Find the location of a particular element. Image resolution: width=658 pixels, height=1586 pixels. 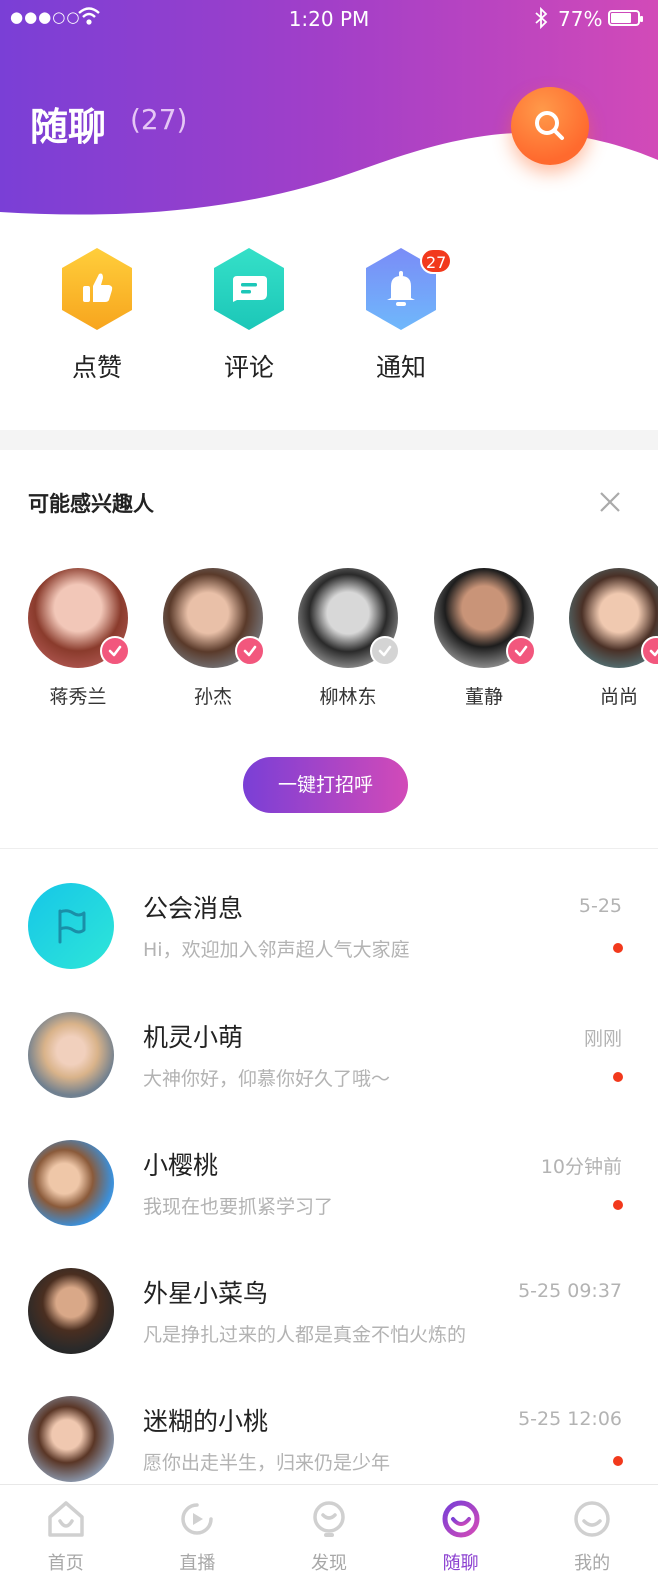

suggest-list: 蒋秀兰 孙杰 柳林东 董静 尚尚 is located at coordinates (329, 643).